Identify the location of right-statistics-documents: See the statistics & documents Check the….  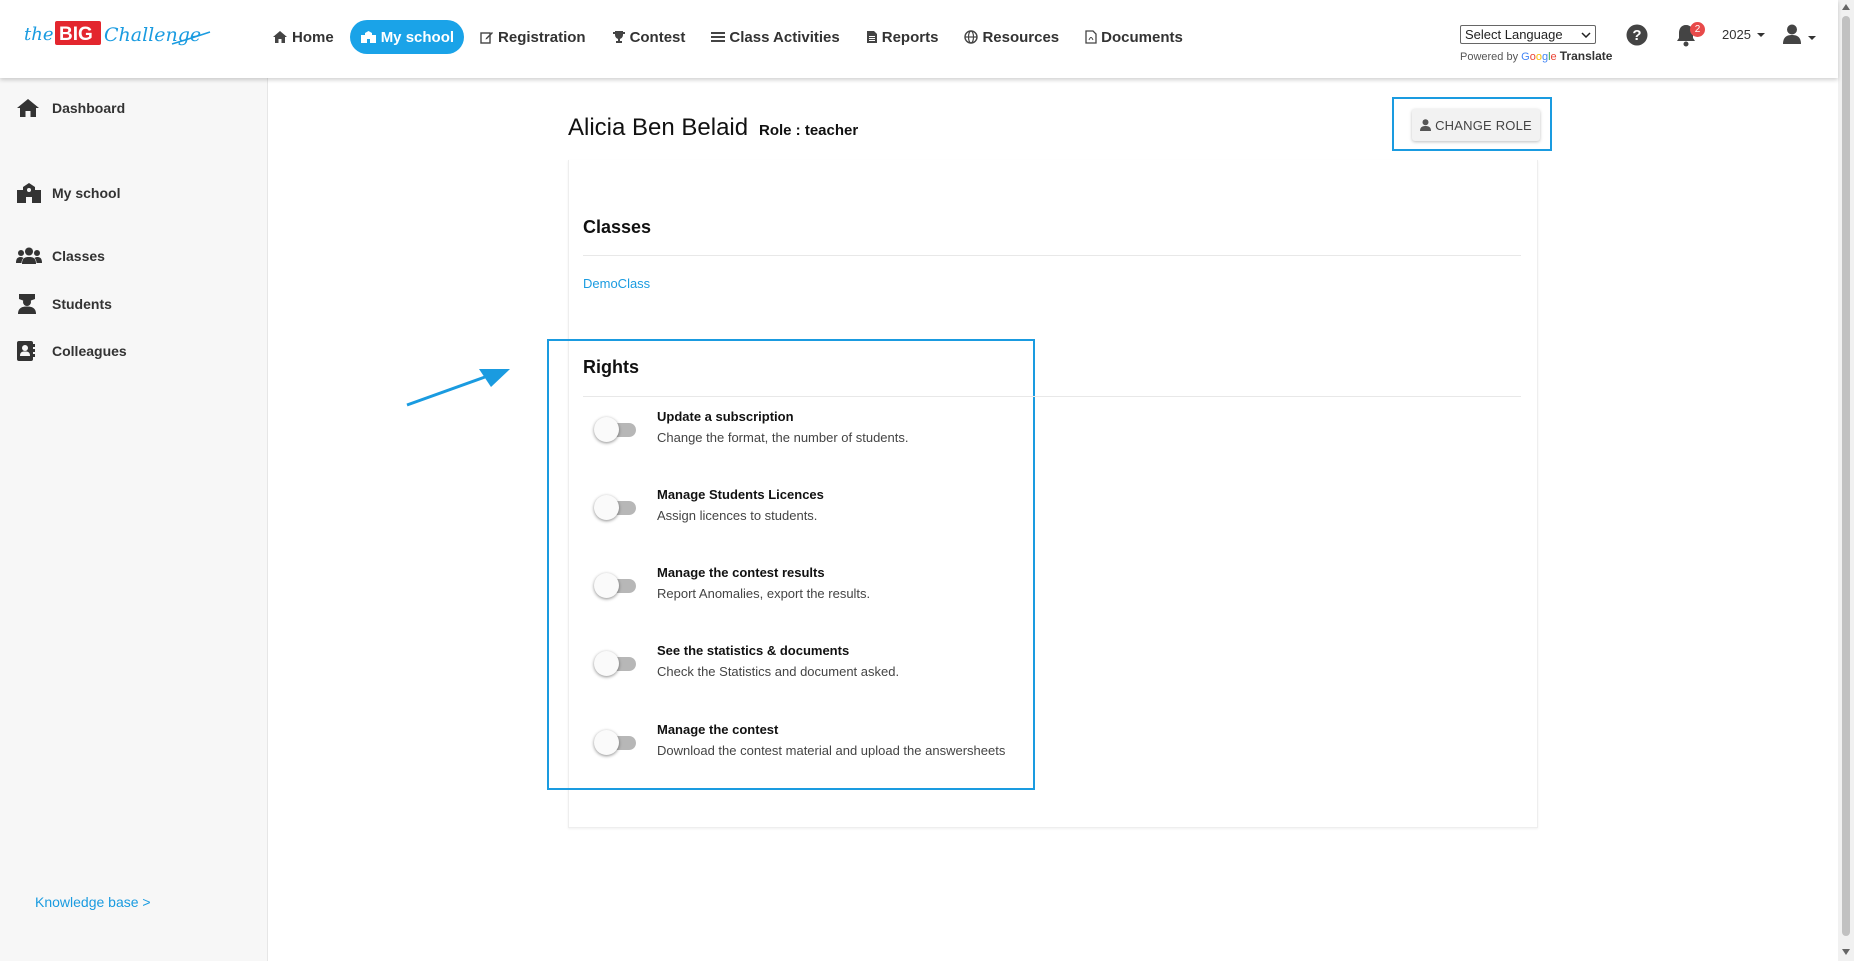
(812, 665).